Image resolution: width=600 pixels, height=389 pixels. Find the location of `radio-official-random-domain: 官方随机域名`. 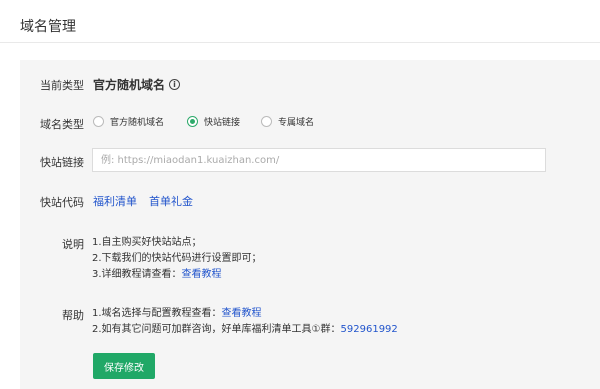

radio-official-random-domain: 官方随机域名 is located at coordinates (128, 121).